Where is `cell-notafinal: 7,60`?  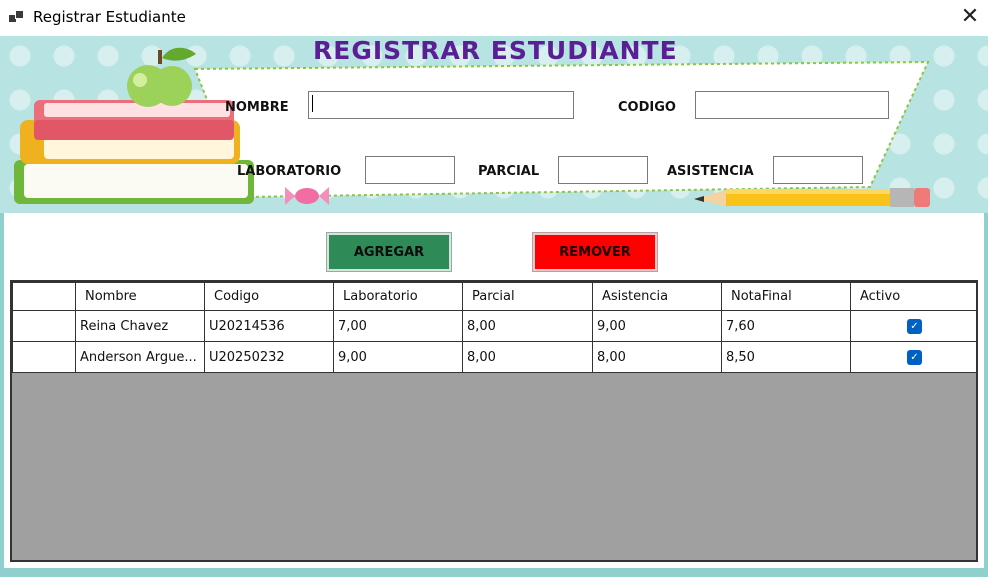 cell-notafinal: 7,60 is located at coordinates (786, 326).